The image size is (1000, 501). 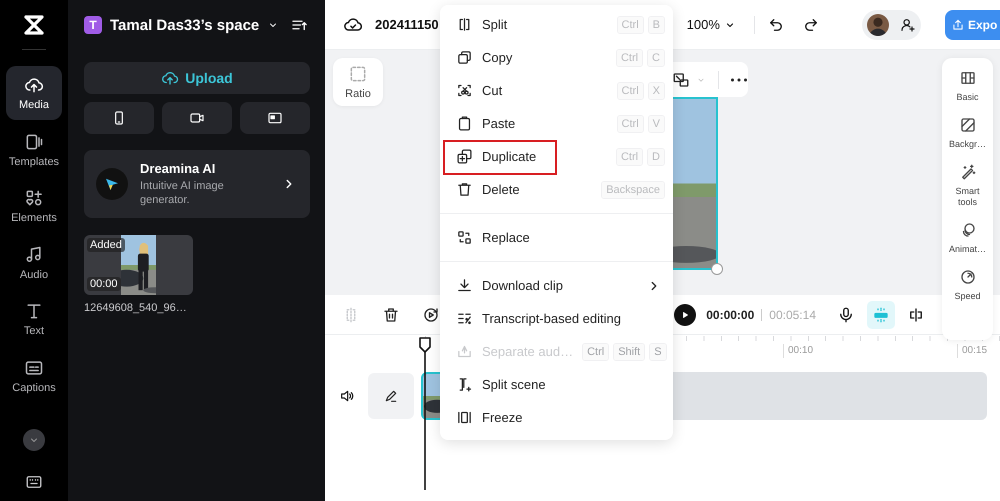 I want to click on magnet-strip-icon, so click(x=881, y=315).